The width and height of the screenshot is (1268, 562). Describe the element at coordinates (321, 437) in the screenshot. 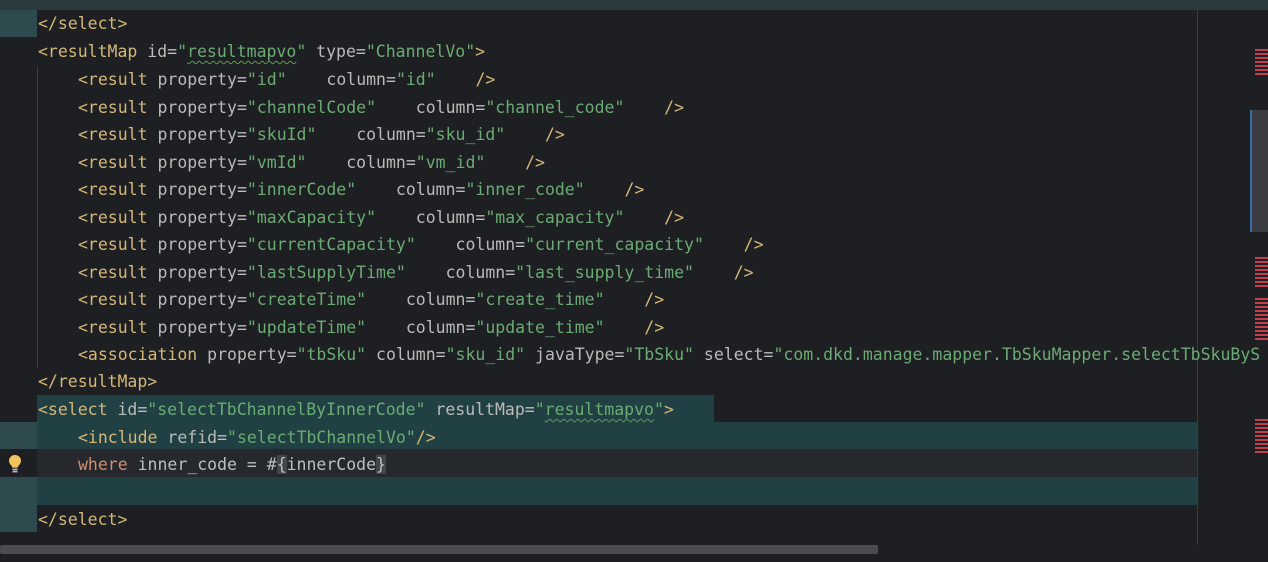

I see `xml-value: "selectTbChannelVo"` at that location.